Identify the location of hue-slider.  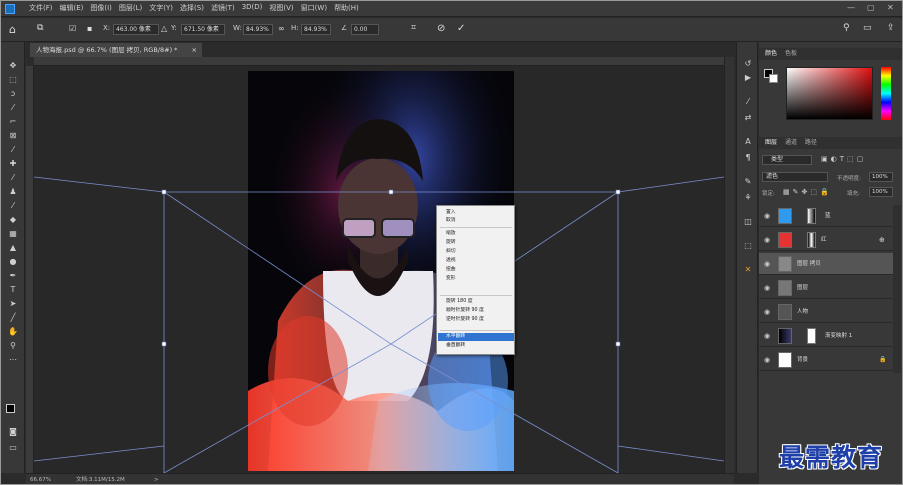
(886, 93).